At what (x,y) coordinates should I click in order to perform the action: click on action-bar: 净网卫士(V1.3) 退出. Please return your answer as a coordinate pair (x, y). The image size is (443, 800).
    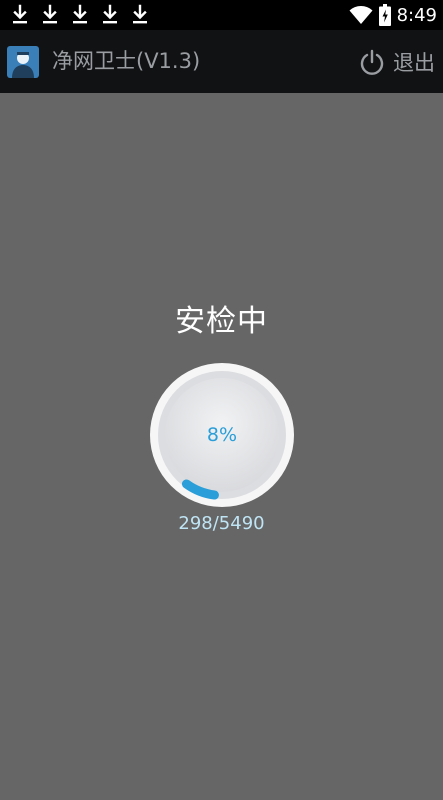
    Looking at the image, I should click on (221, 61).